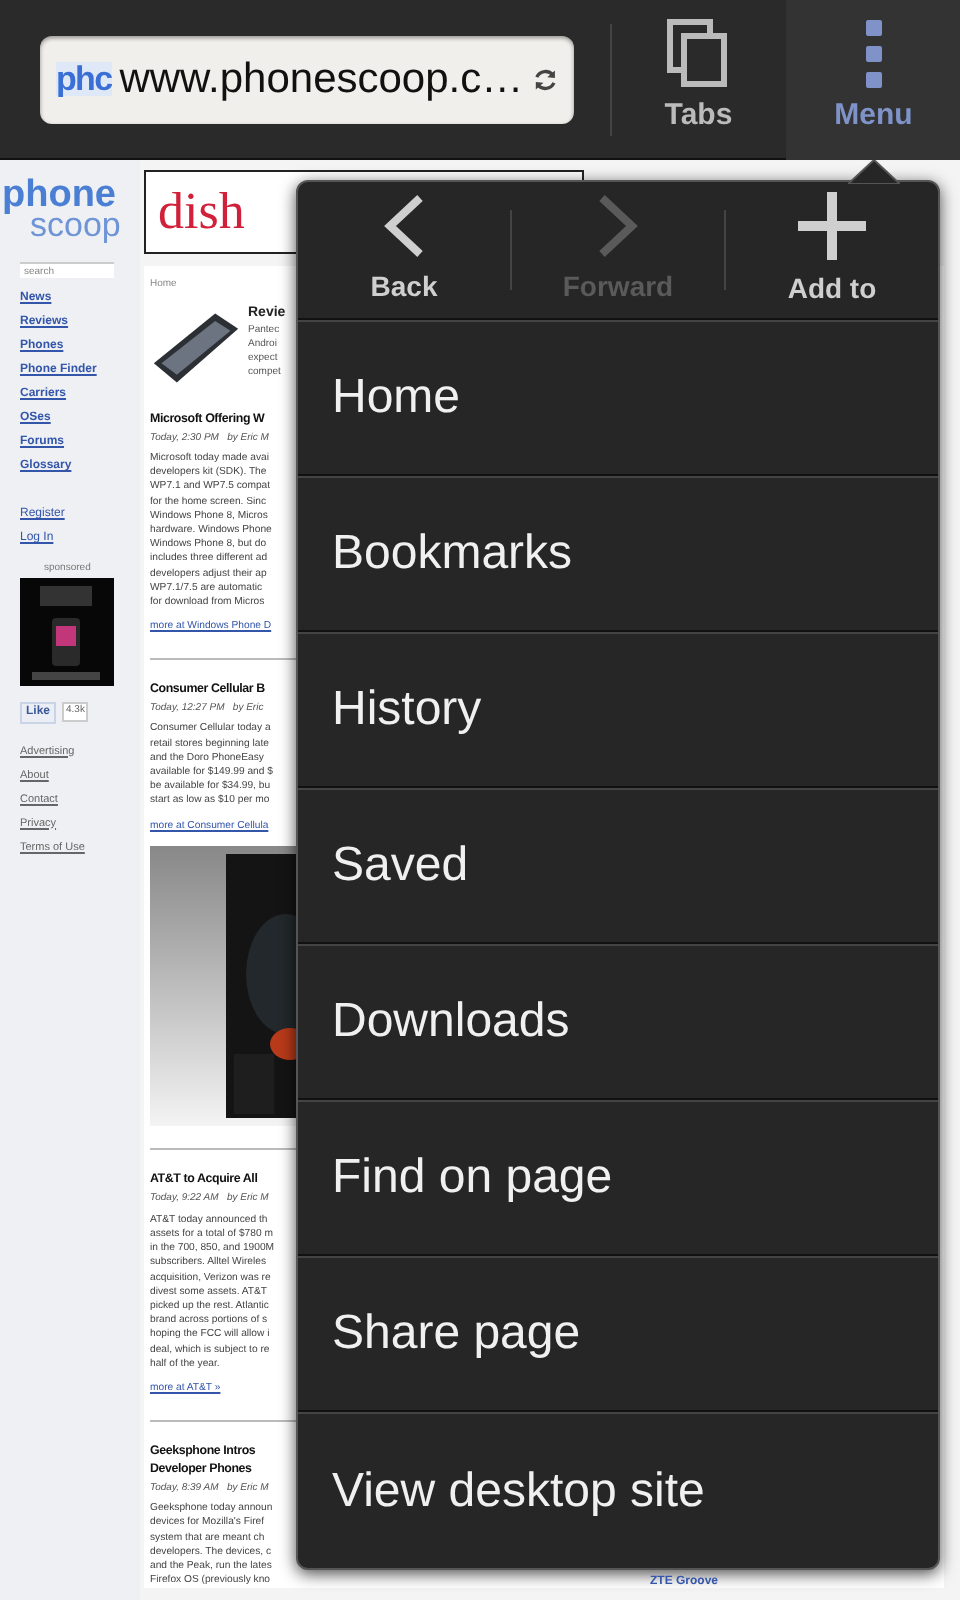 Image resolution: width=960 pixels, height=1600 pixels. I want to click on add-button: Add to, so click(832, 250).